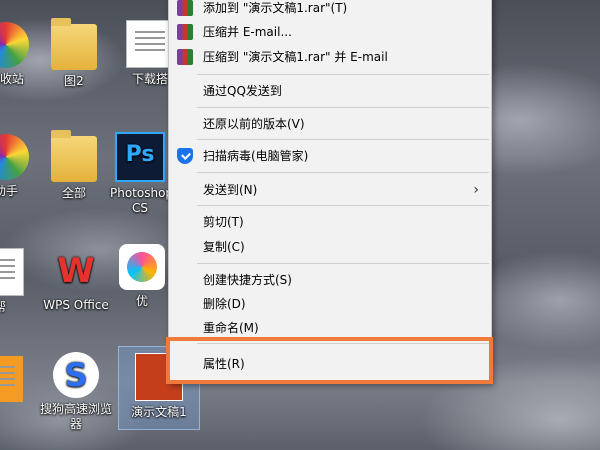  What do you see at coordinates (223, 222) in the screenshot?
I see `menu-item-label: 剪切(T)` at bounding box center [223, 222].